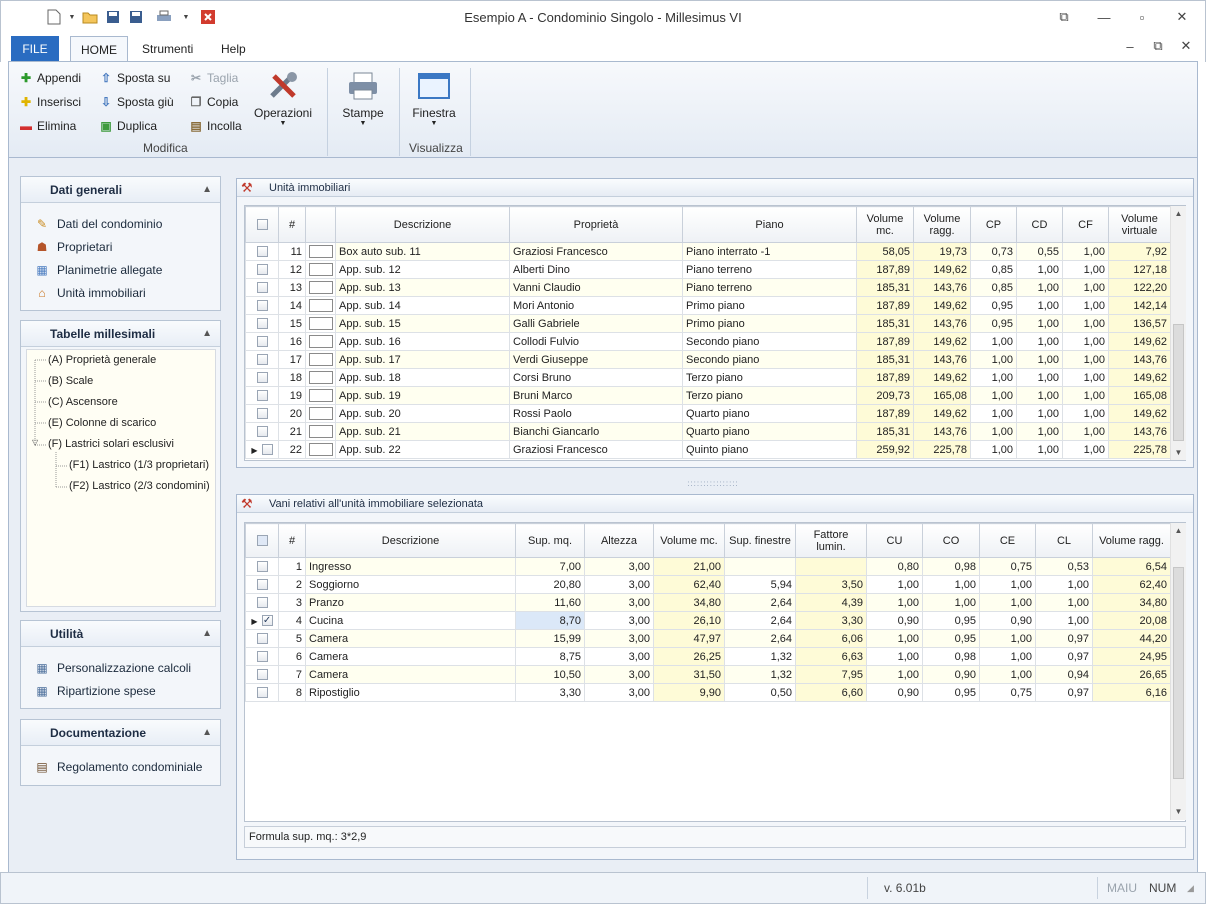  What do you see at coordinates (1064, 17) in the screenshot?
I see `restore-layout-icon: ⧉` at bounding box center [1064, 17].